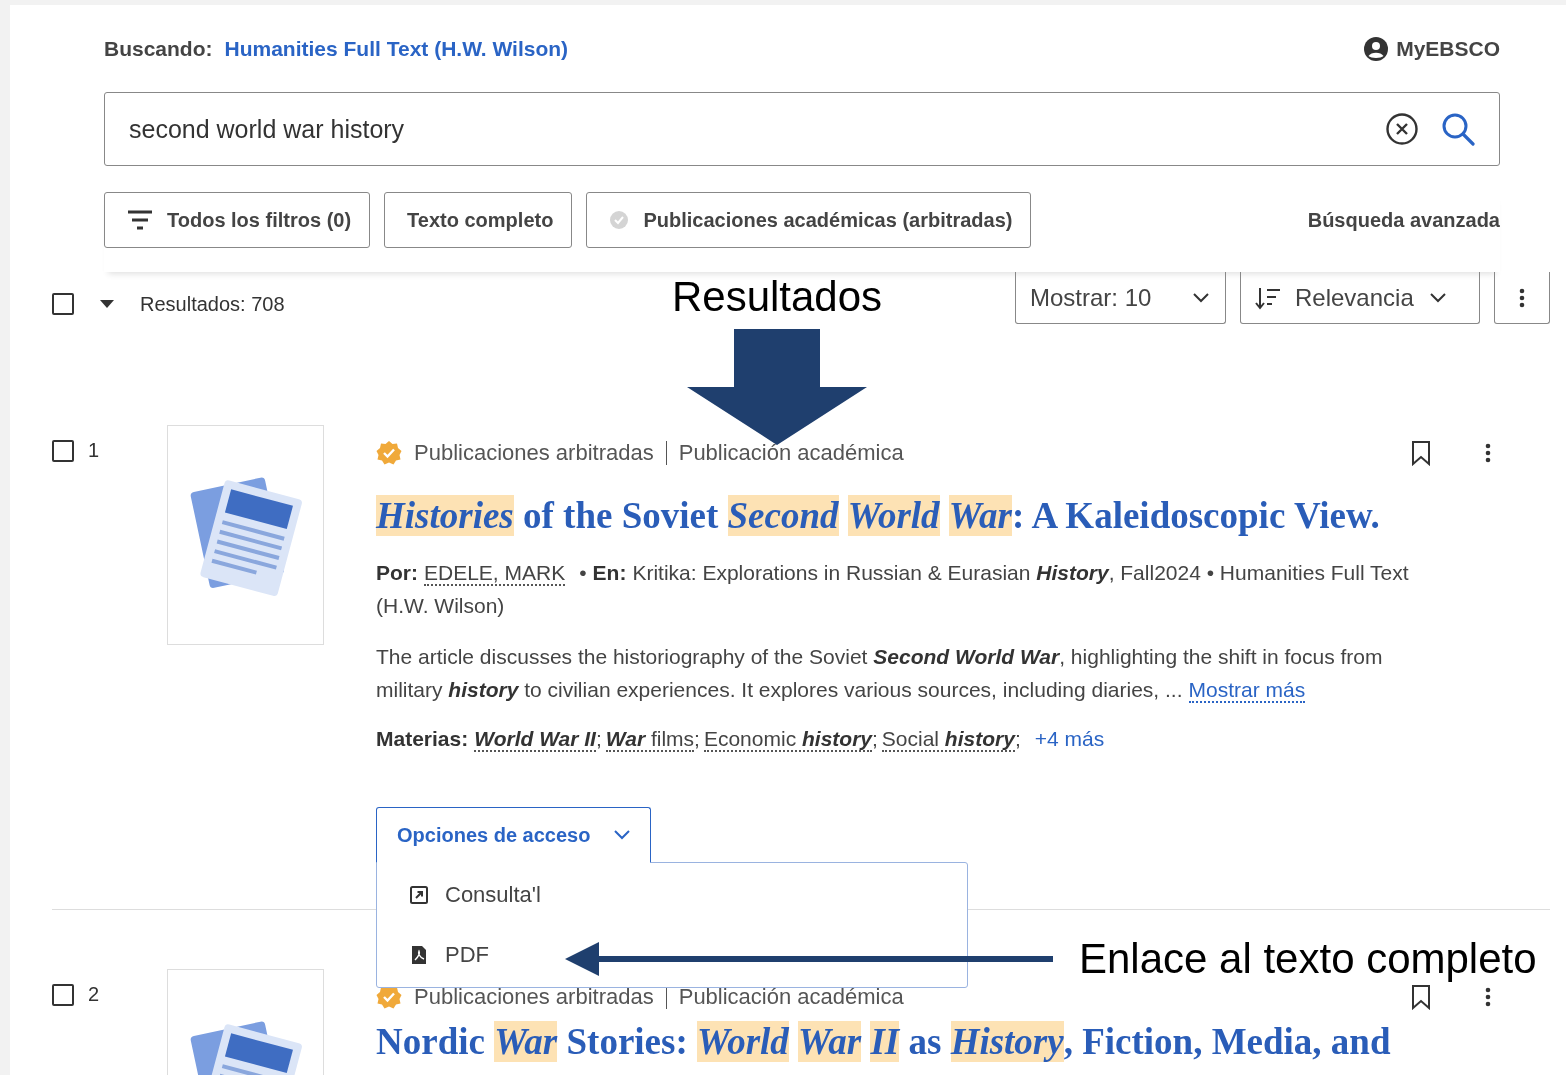 Image resolution: width=1566 pixels, height=1075 pixels. I want to click on search-icon, so click(1458, 129).